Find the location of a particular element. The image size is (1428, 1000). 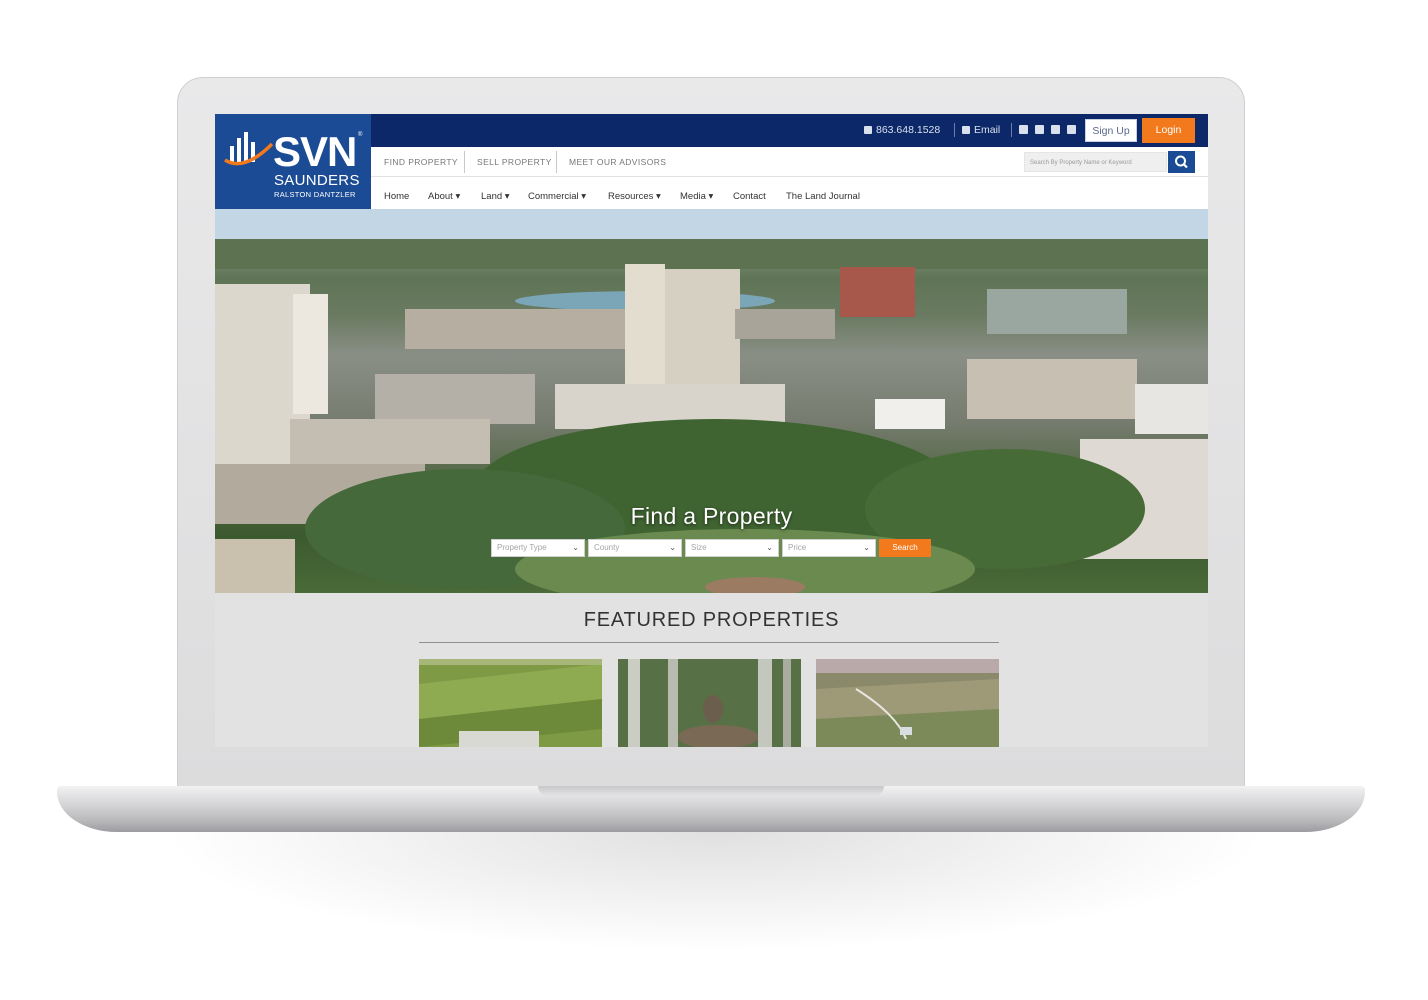

hero-title: Find a Property is located at coordinates (711, 516).